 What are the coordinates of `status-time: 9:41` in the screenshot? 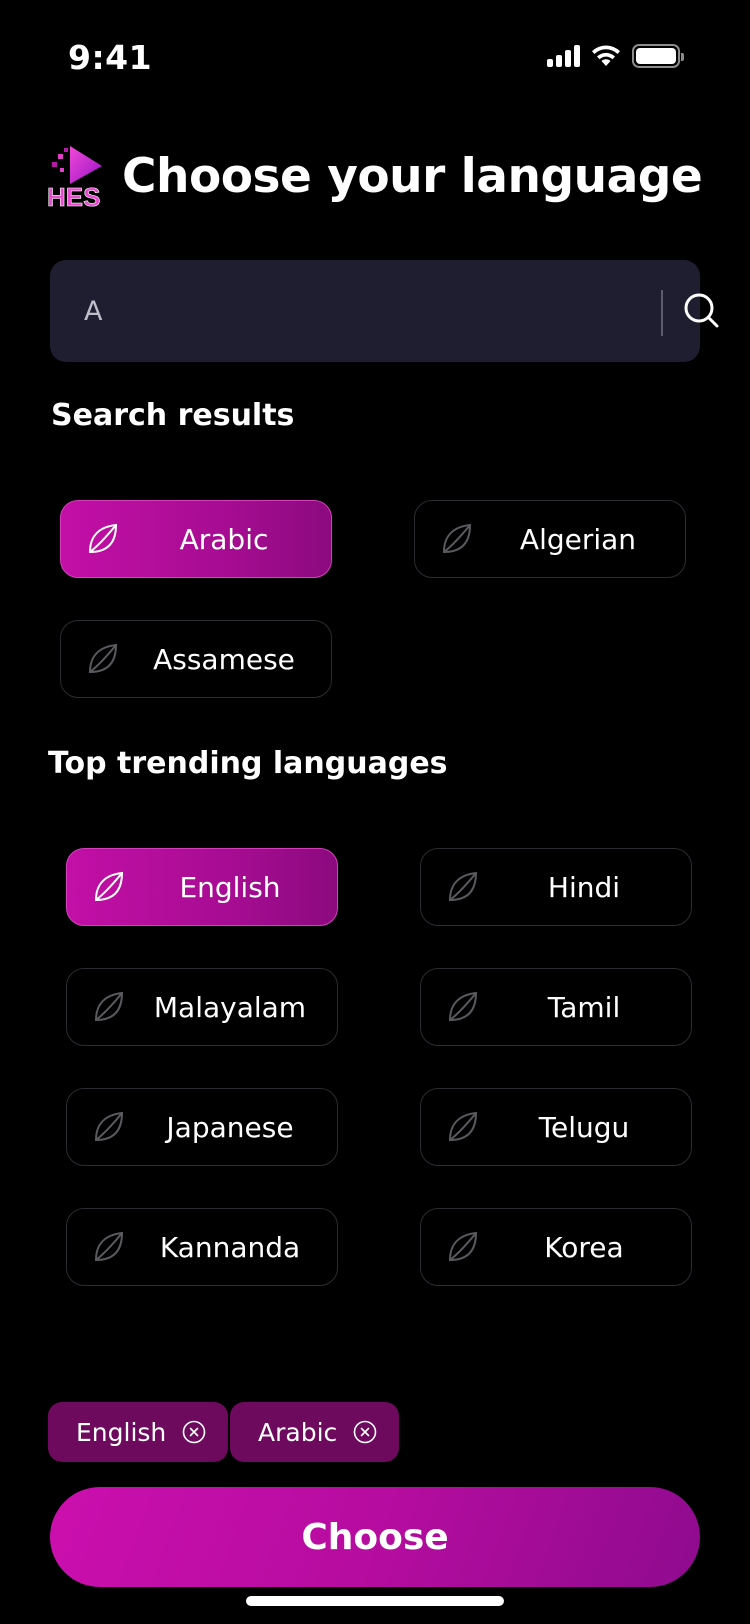 It's located at (110, 57).